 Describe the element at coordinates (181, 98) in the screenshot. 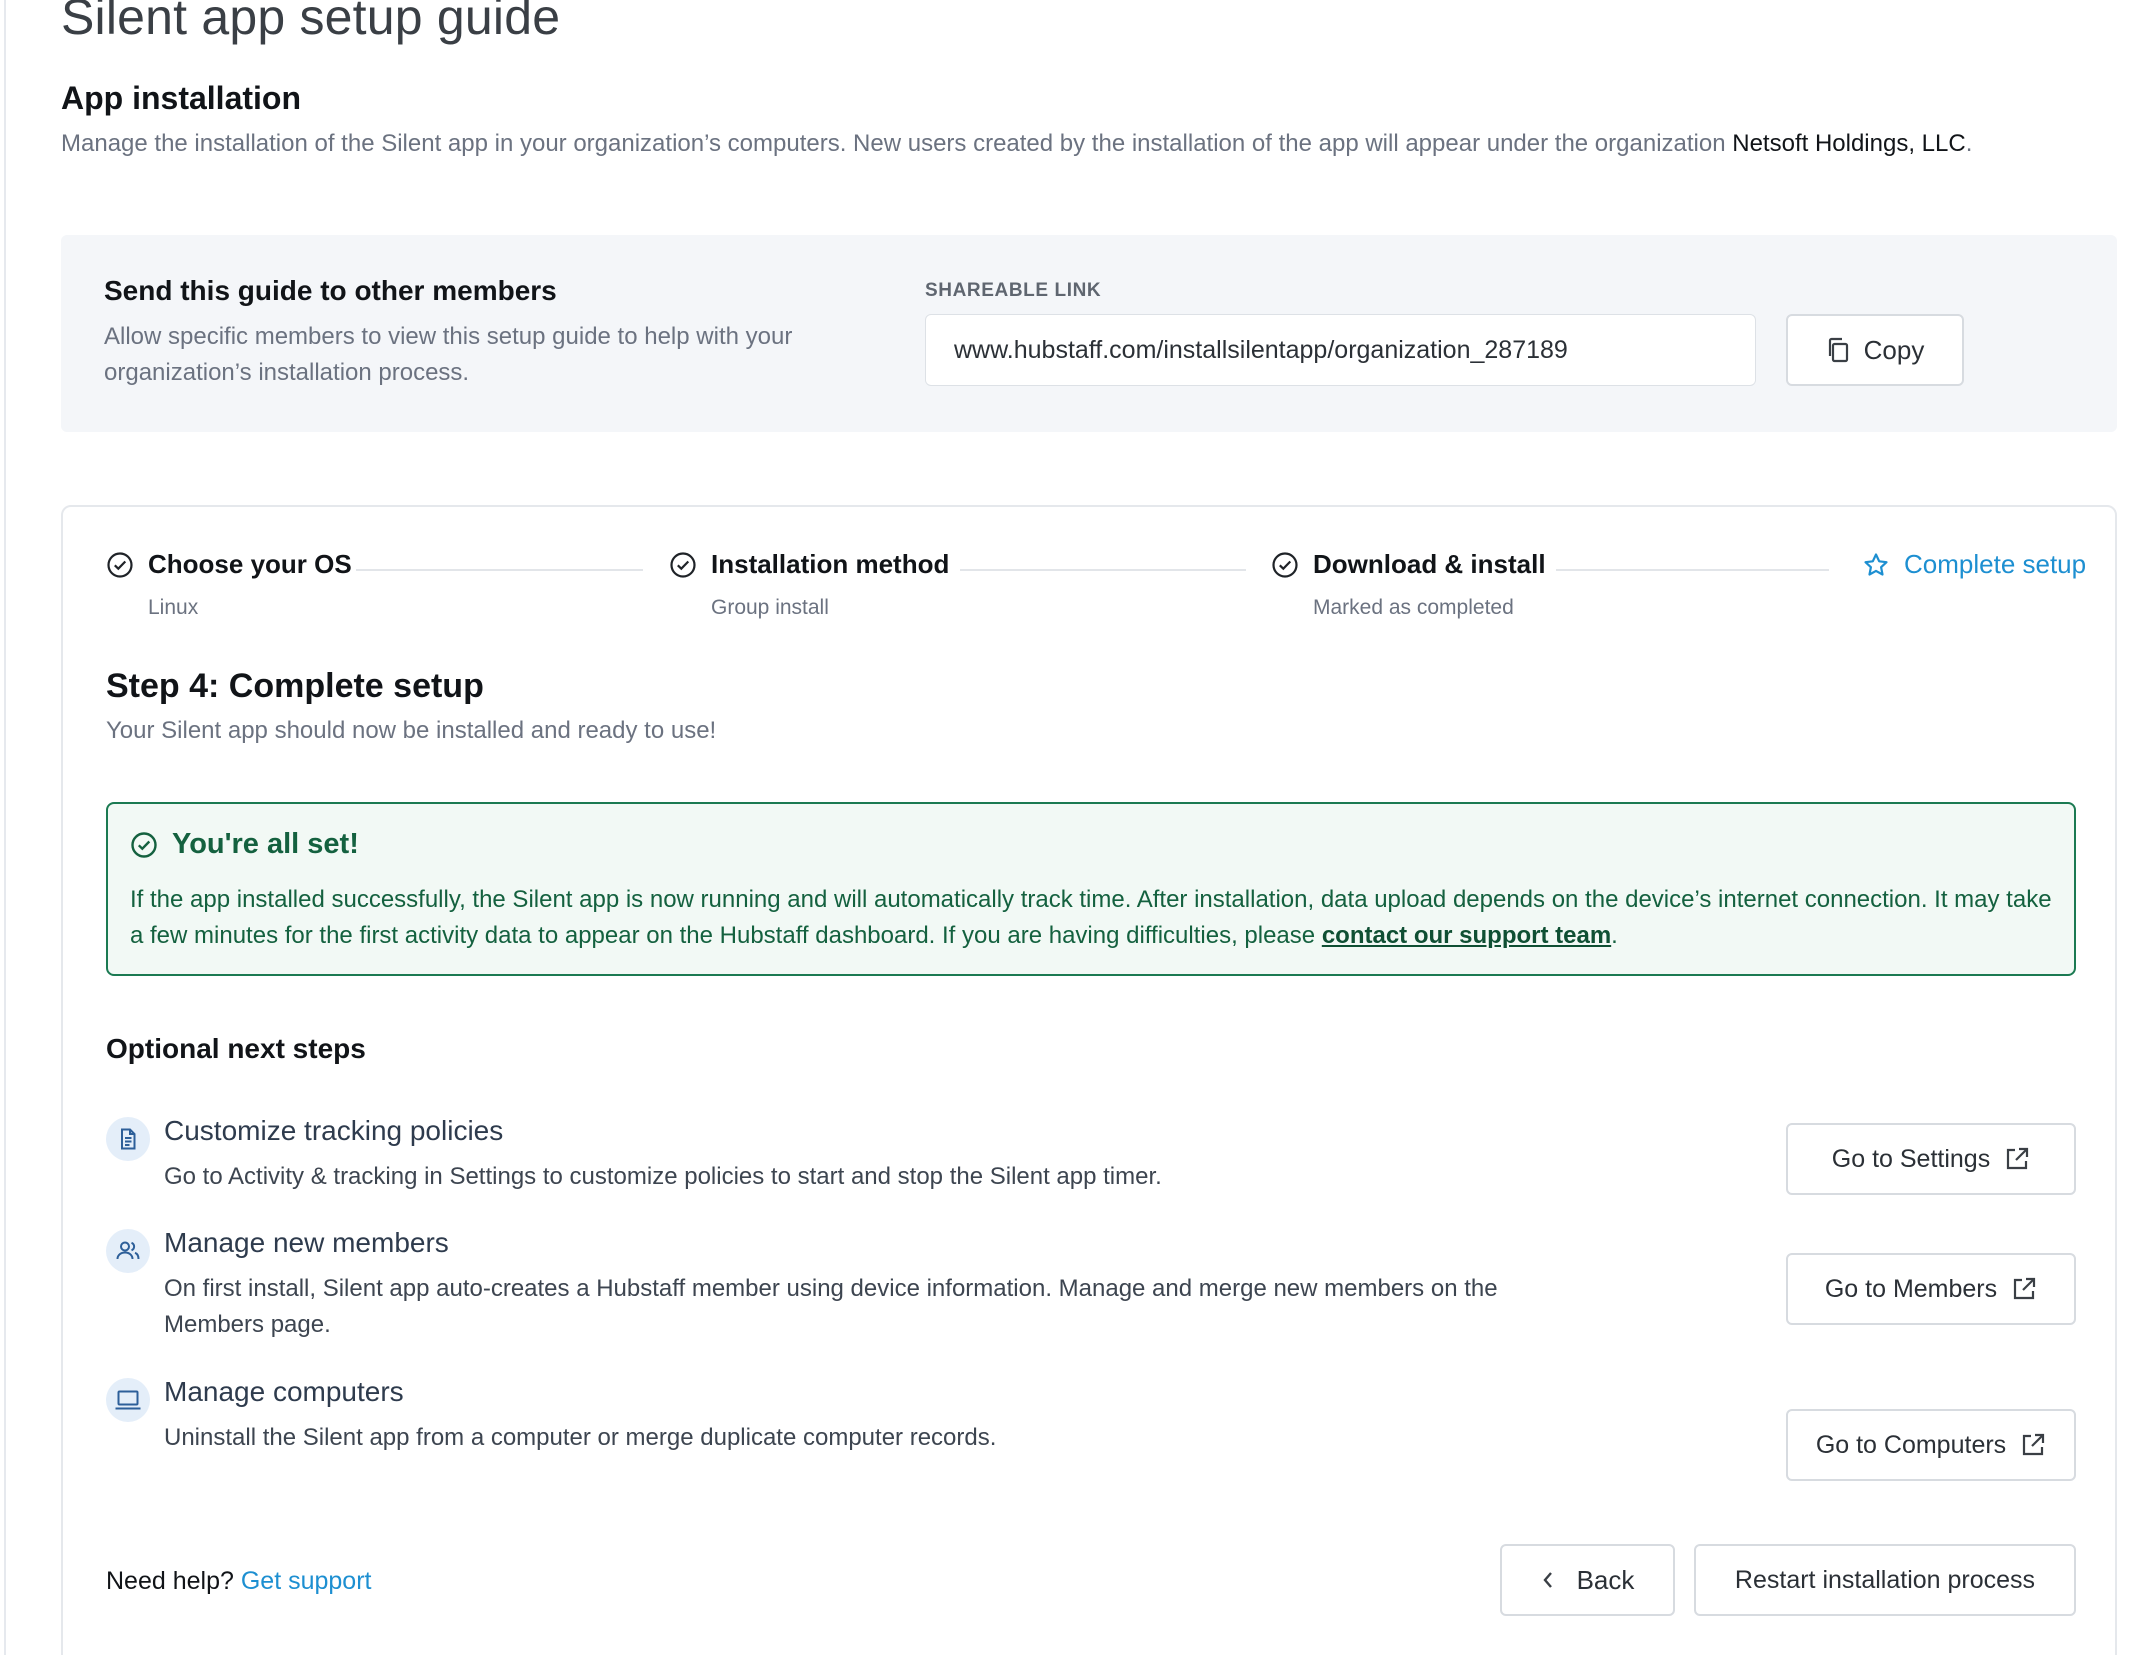

I see `section-title: App installation` at that location.